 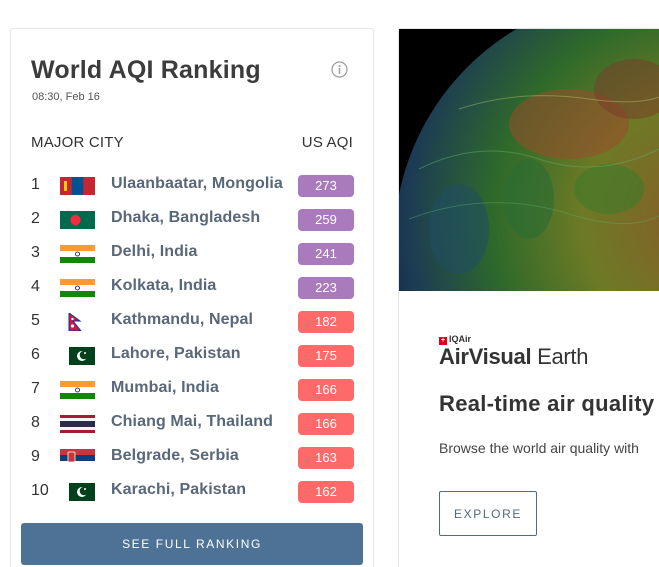 I want to click on rank-number: 9, so click(x=35, y=456).